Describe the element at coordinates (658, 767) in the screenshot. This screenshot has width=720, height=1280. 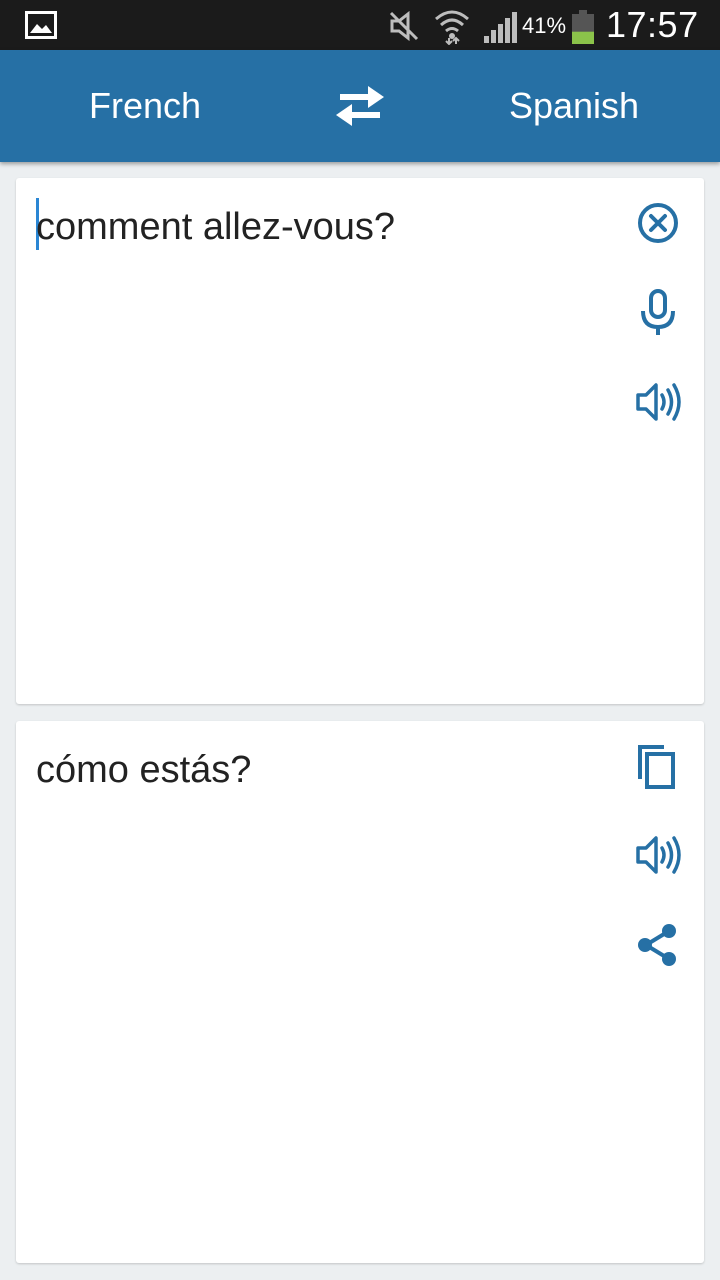
I see `copy-icon` at that location.